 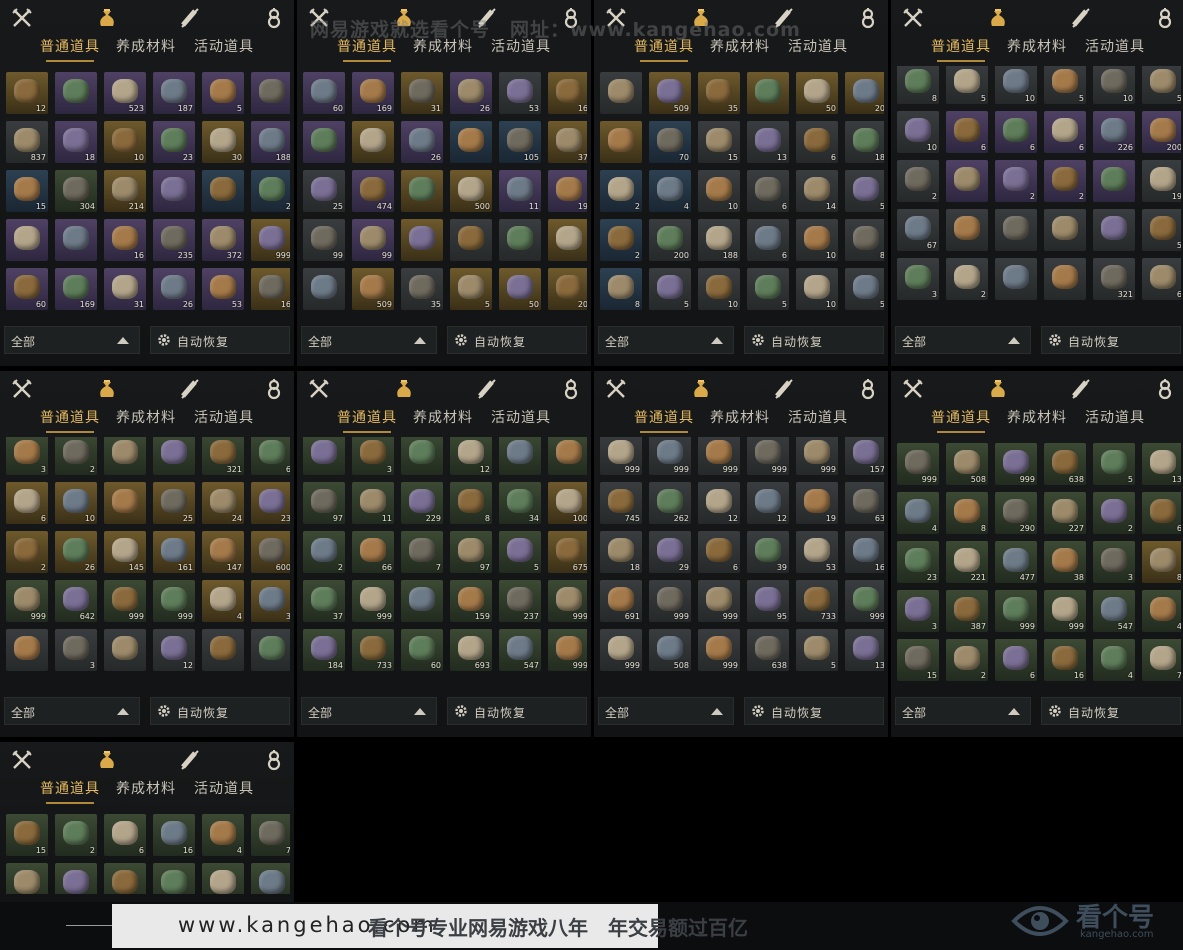 What do you see at coordinates (223, 142) in the screenshot?
I see `item-slot: 30` at bounding box center [223, 142].